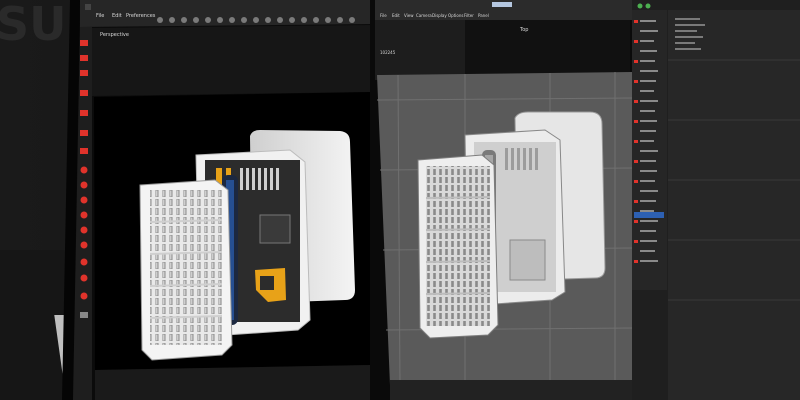 This screenshot has width=800, height=400. I want to click on left-menu-file: File, so click(100, 16).